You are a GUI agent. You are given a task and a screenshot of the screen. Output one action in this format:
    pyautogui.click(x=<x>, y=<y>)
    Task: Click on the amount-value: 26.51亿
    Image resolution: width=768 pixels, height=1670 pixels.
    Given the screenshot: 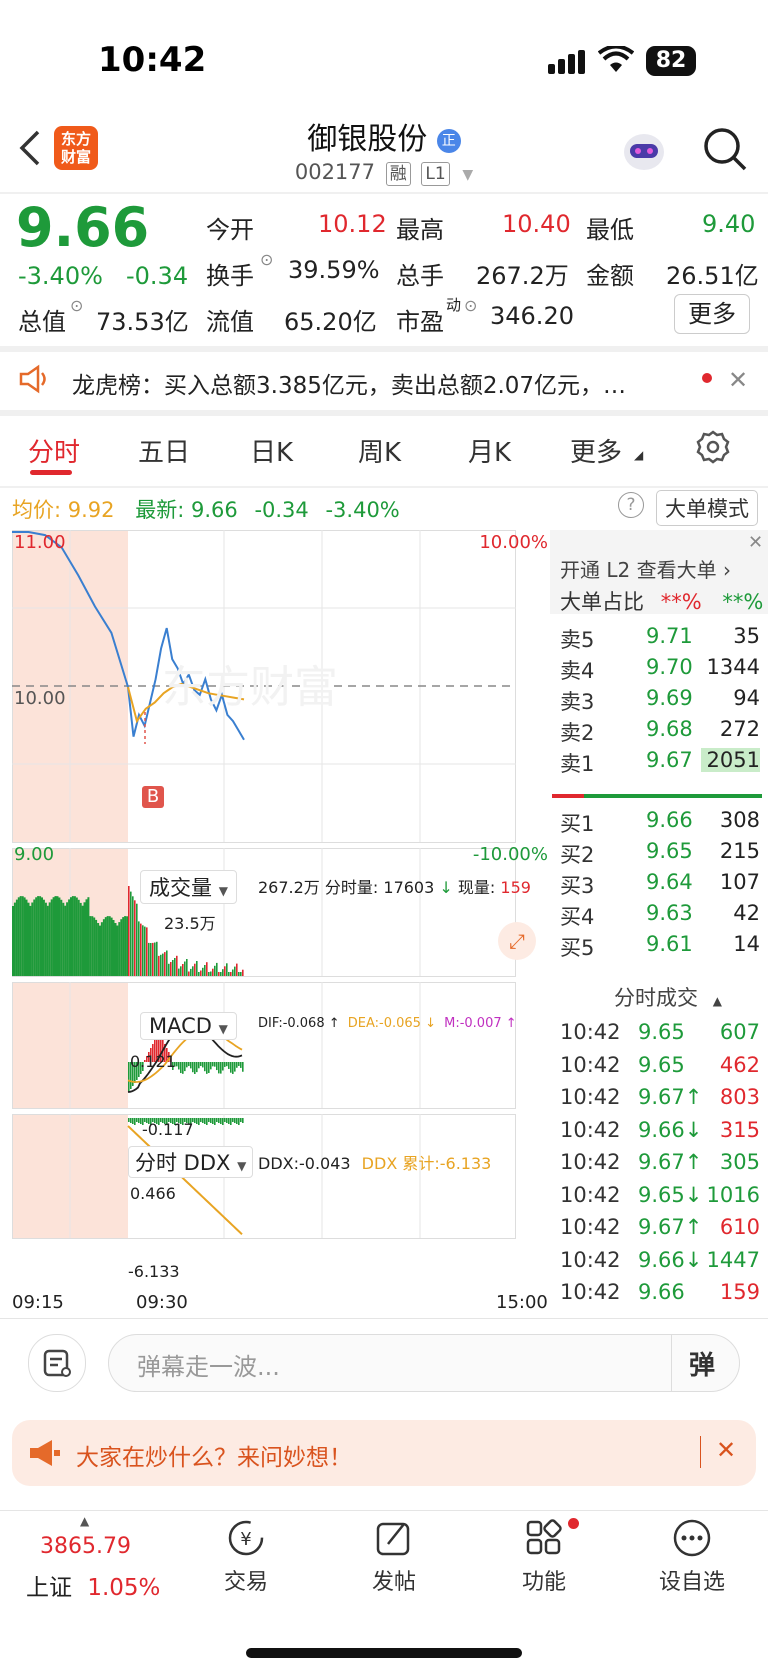 What is the action you would take?
    pyautogui.click(x=712, y=276)
    